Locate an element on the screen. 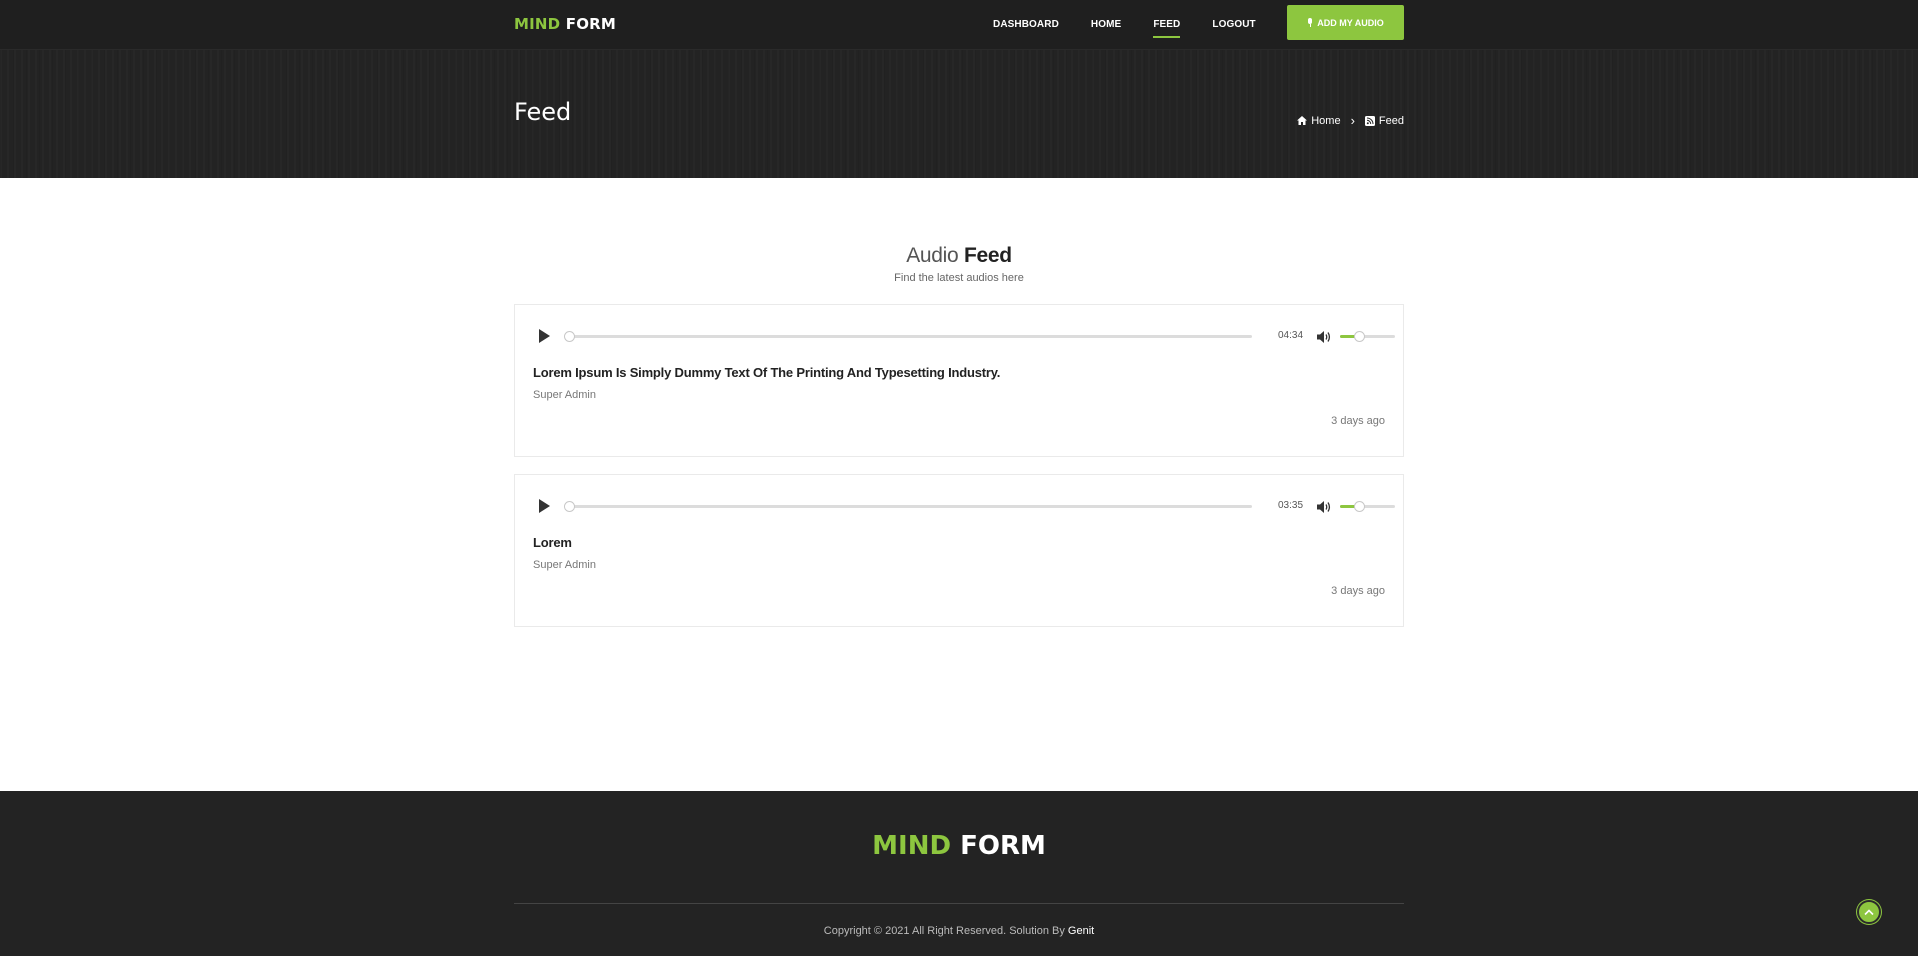 The image size is (1918, 956). breadcrumb-home: Home is located at coordinates (1319, 120).